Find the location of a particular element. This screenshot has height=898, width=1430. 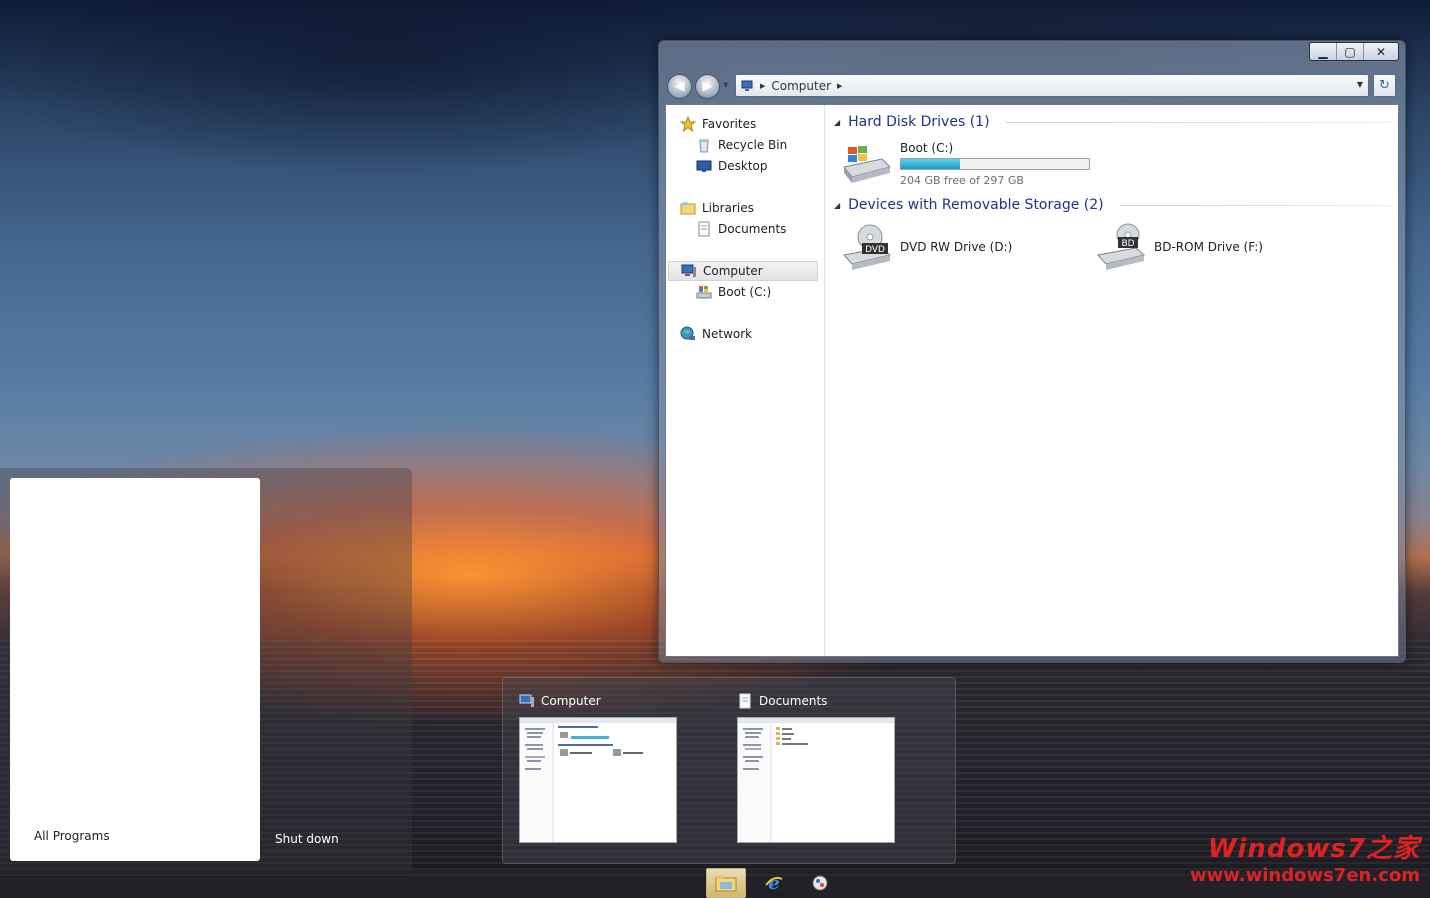

drive-dvd-d: DVD DVD RW Drive (D:) is located at coordinates (927, 247).